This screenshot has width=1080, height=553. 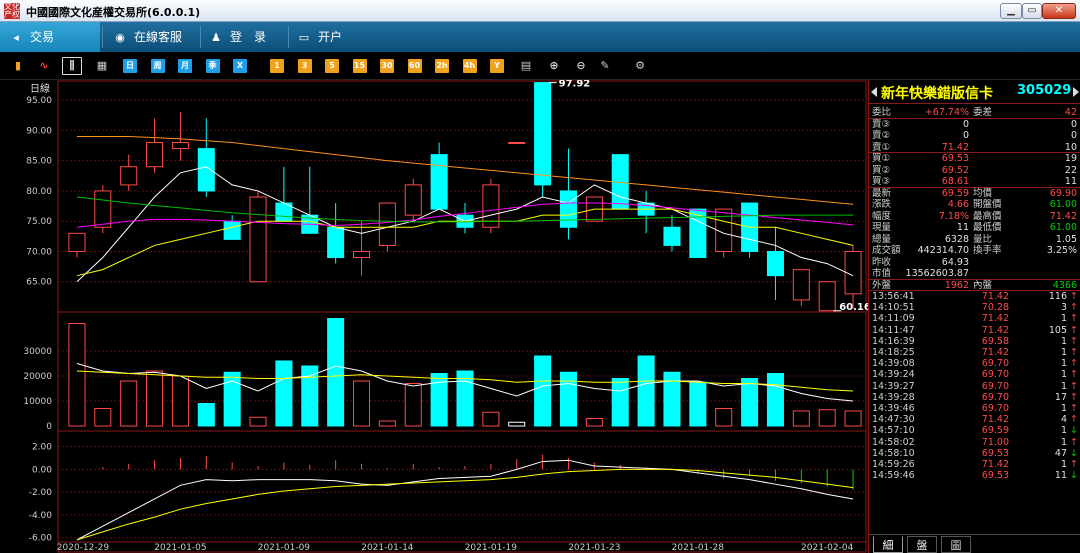 What do you see at coordinates (328, 37) in the screenshot?
I see `menu-open-account: ▭ 开户` at bounding box center [328, 37].